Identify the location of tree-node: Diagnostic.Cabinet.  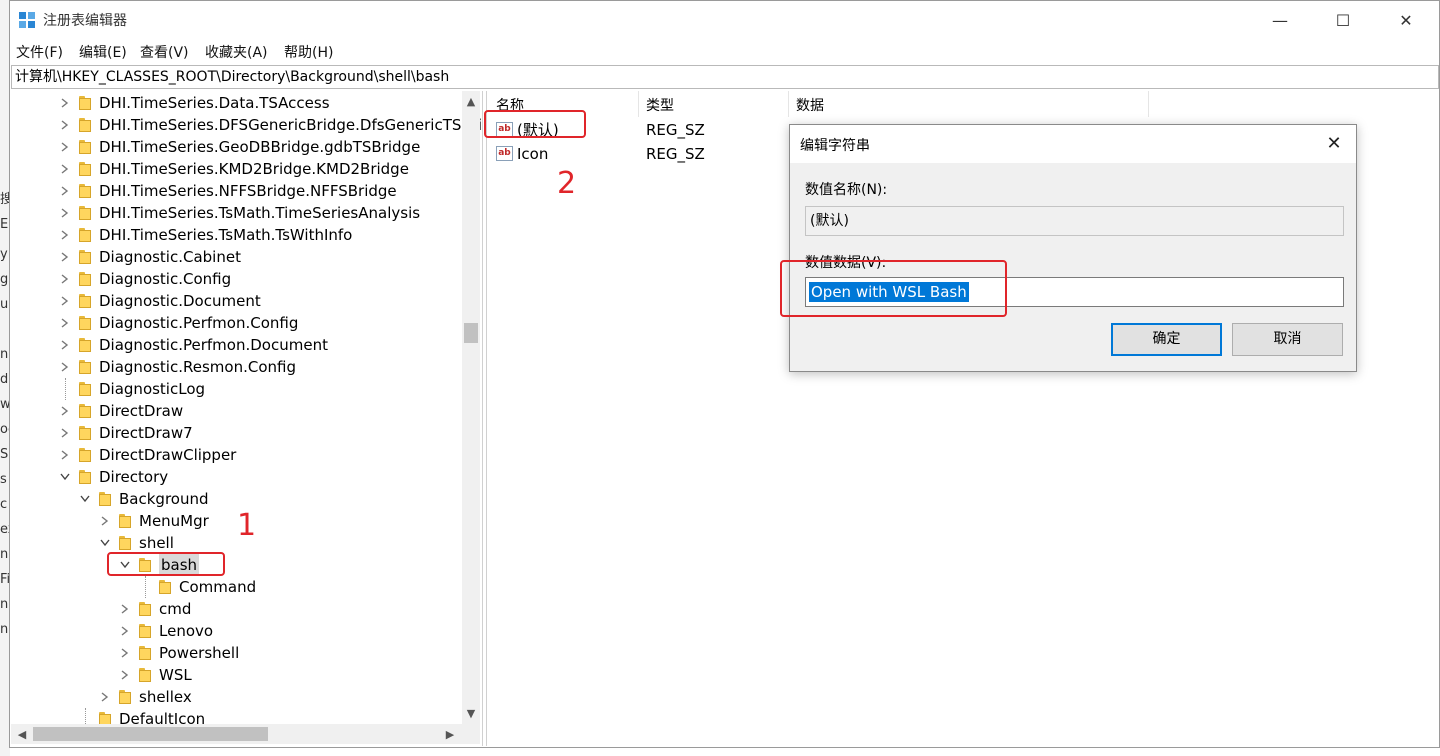
(241, 257).